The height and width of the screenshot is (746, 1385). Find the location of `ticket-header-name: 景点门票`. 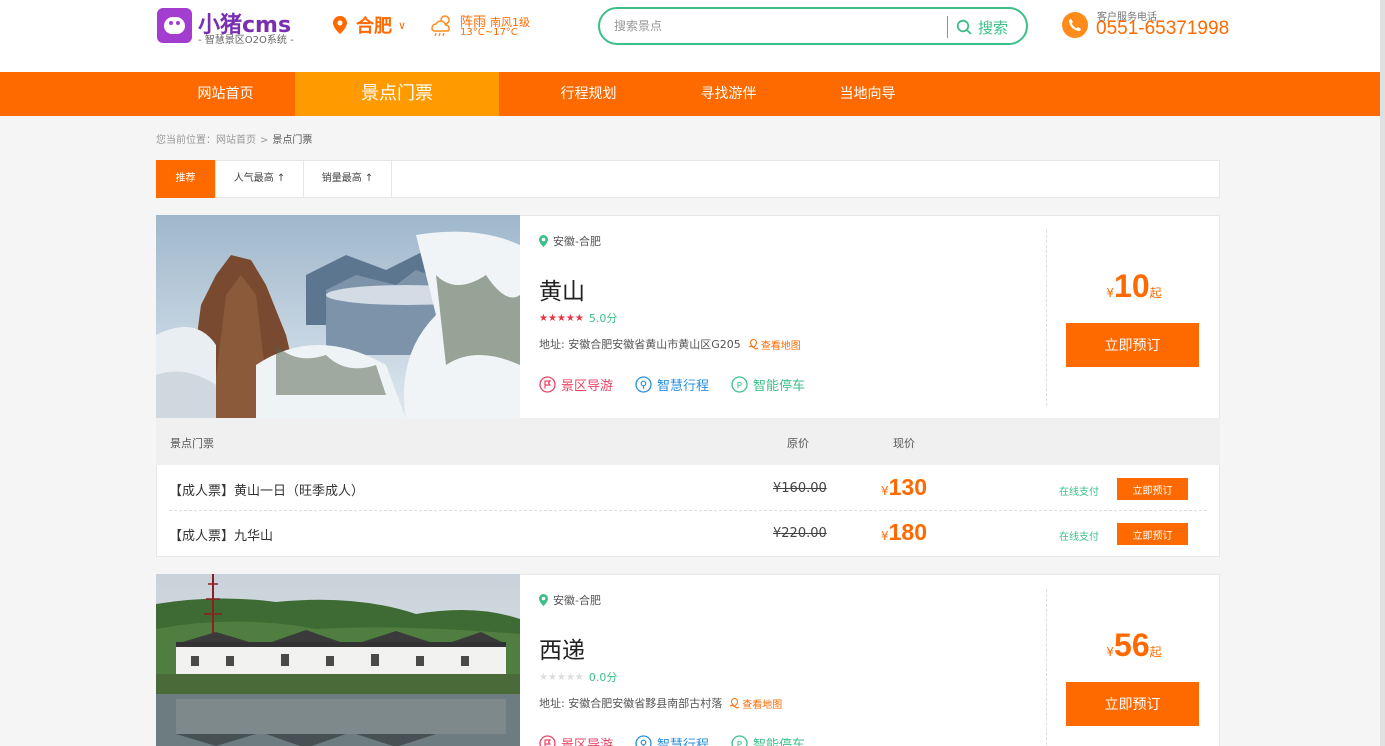

ticket-header-name: 景点门票 is located at coordinates (192, 443).